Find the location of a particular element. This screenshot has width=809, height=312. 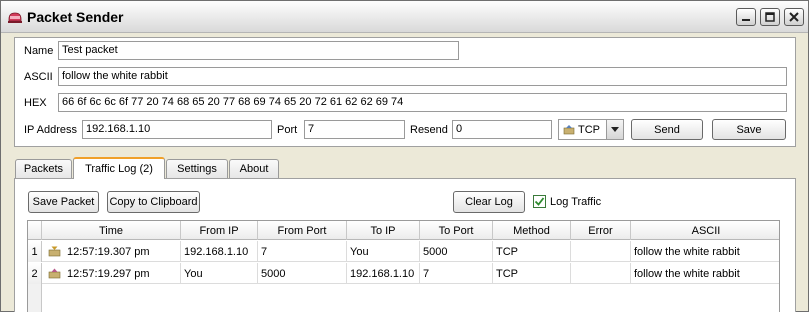

cell-from-port: 5000 is located at coordinates (302, 273).